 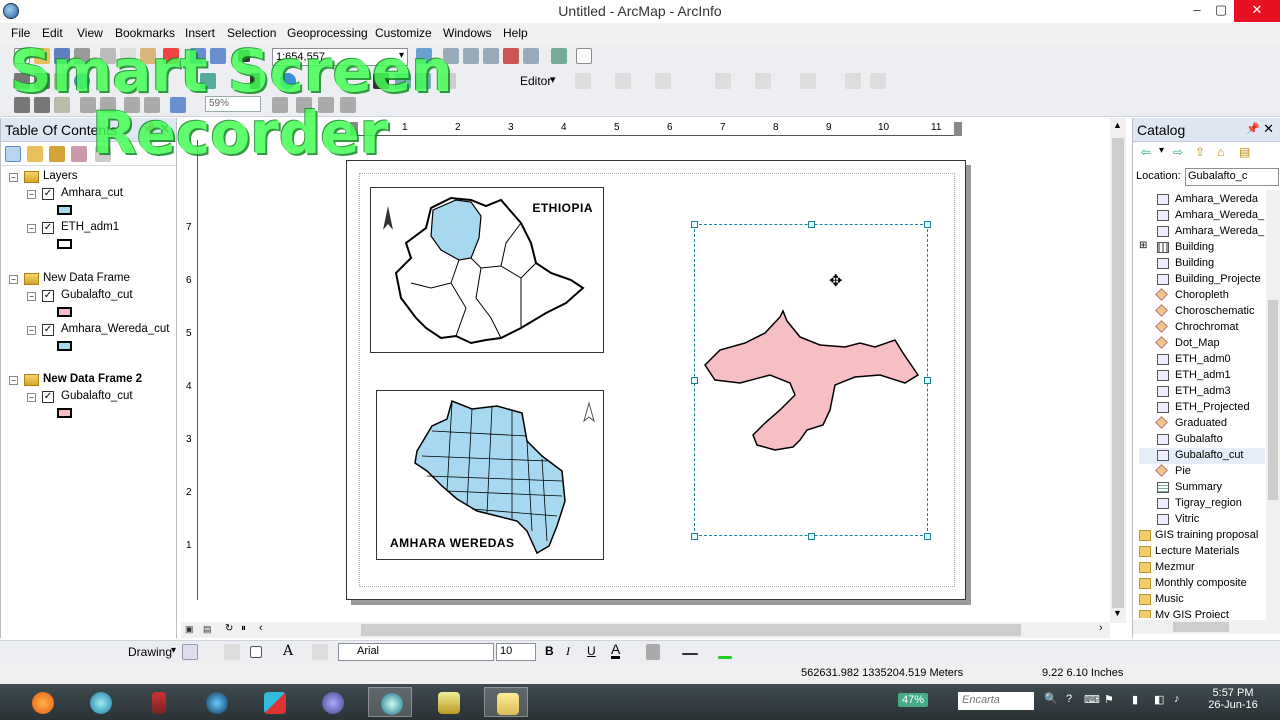 I want to click on catalog-item-selected: Gubalafto_cut, so click(x=1202, y=456).